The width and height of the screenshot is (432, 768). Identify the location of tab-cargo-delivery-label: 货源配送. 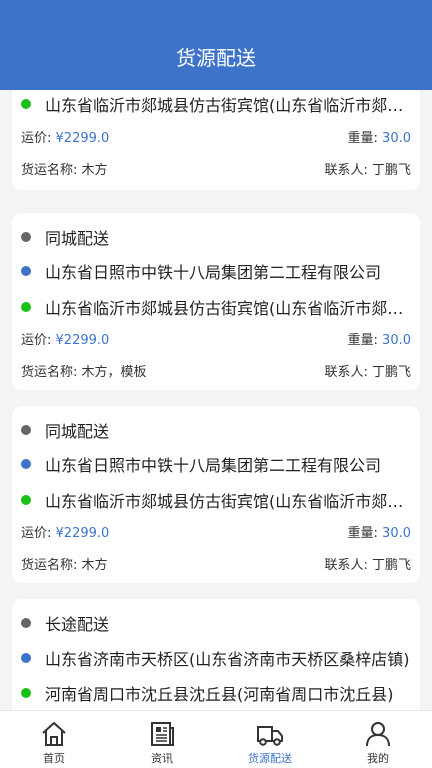
(270, 758).